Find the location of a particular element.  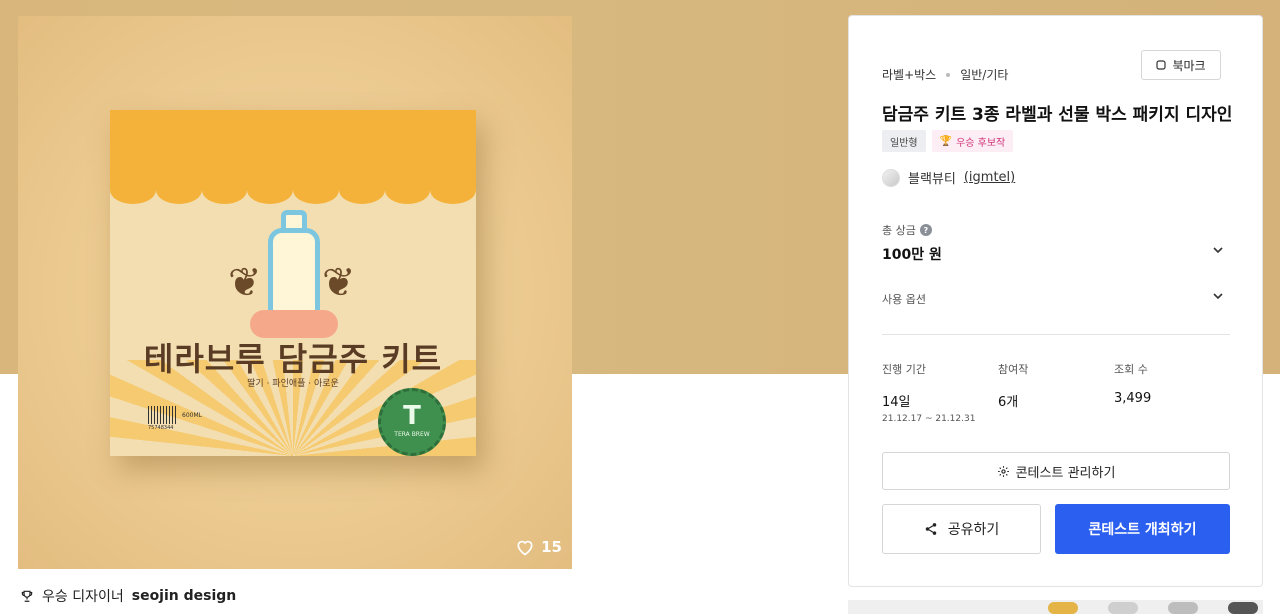

bookmark-label: 북마크 is located at coordinates (1189, 65).